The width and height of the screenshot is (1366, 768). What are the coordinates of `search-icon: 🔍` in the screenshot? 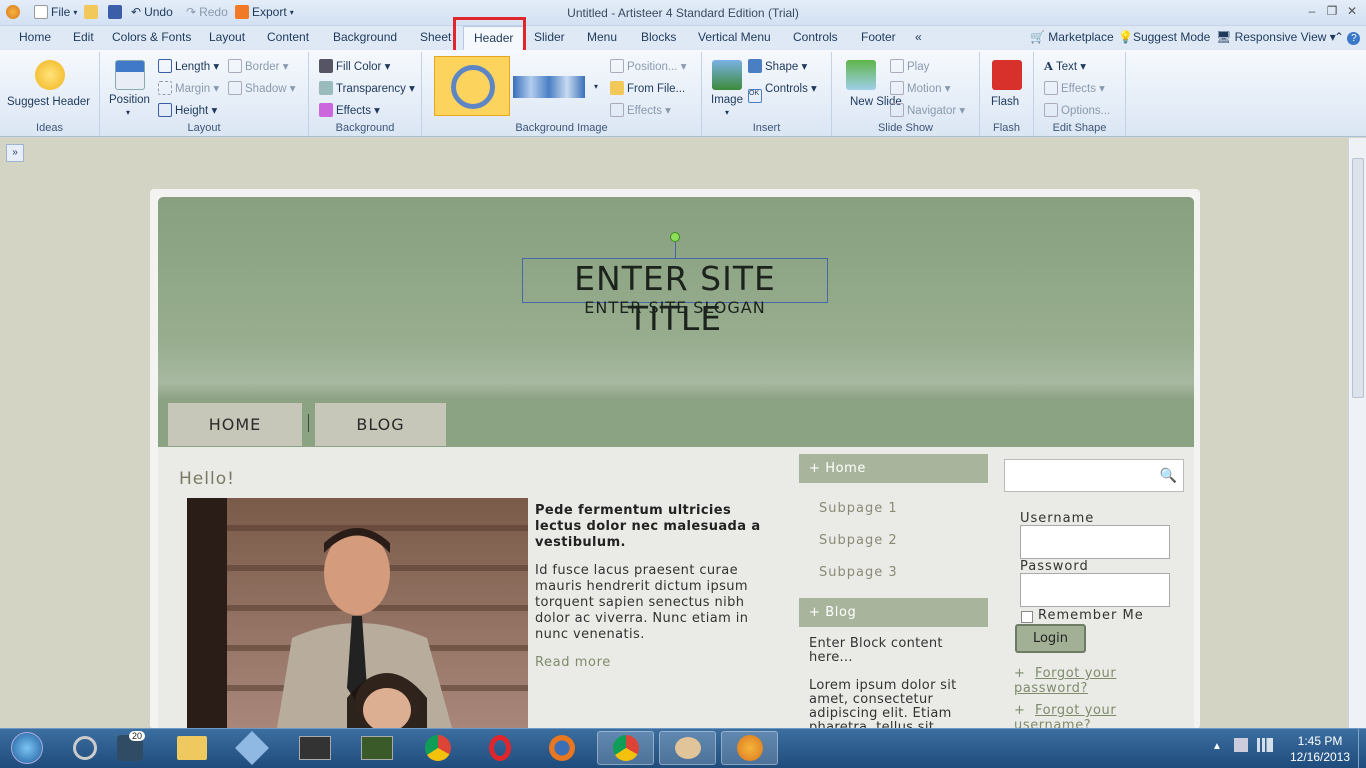 It's located at (1168, 475).